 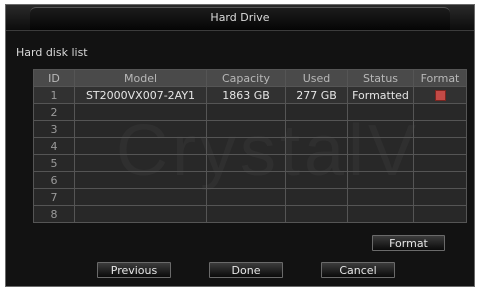 What do you see at coordinates (316, 95) in the screenshot?
I see `cell-used: 277 GB` at bounding box center [316, 95].